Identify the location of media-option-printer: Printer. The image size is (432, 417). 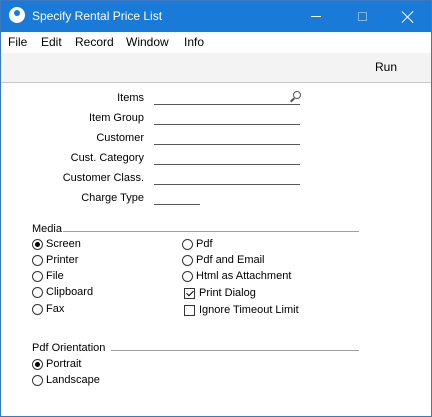
(55, 260).